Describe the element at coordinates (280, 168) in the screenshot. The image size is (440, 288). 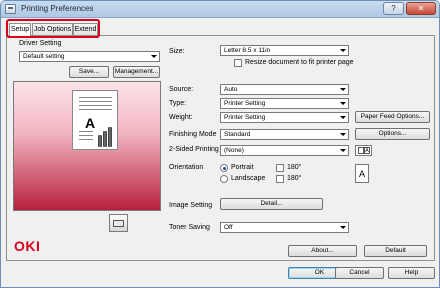
I see `rotate-180-portrait-checkbox` at that location.